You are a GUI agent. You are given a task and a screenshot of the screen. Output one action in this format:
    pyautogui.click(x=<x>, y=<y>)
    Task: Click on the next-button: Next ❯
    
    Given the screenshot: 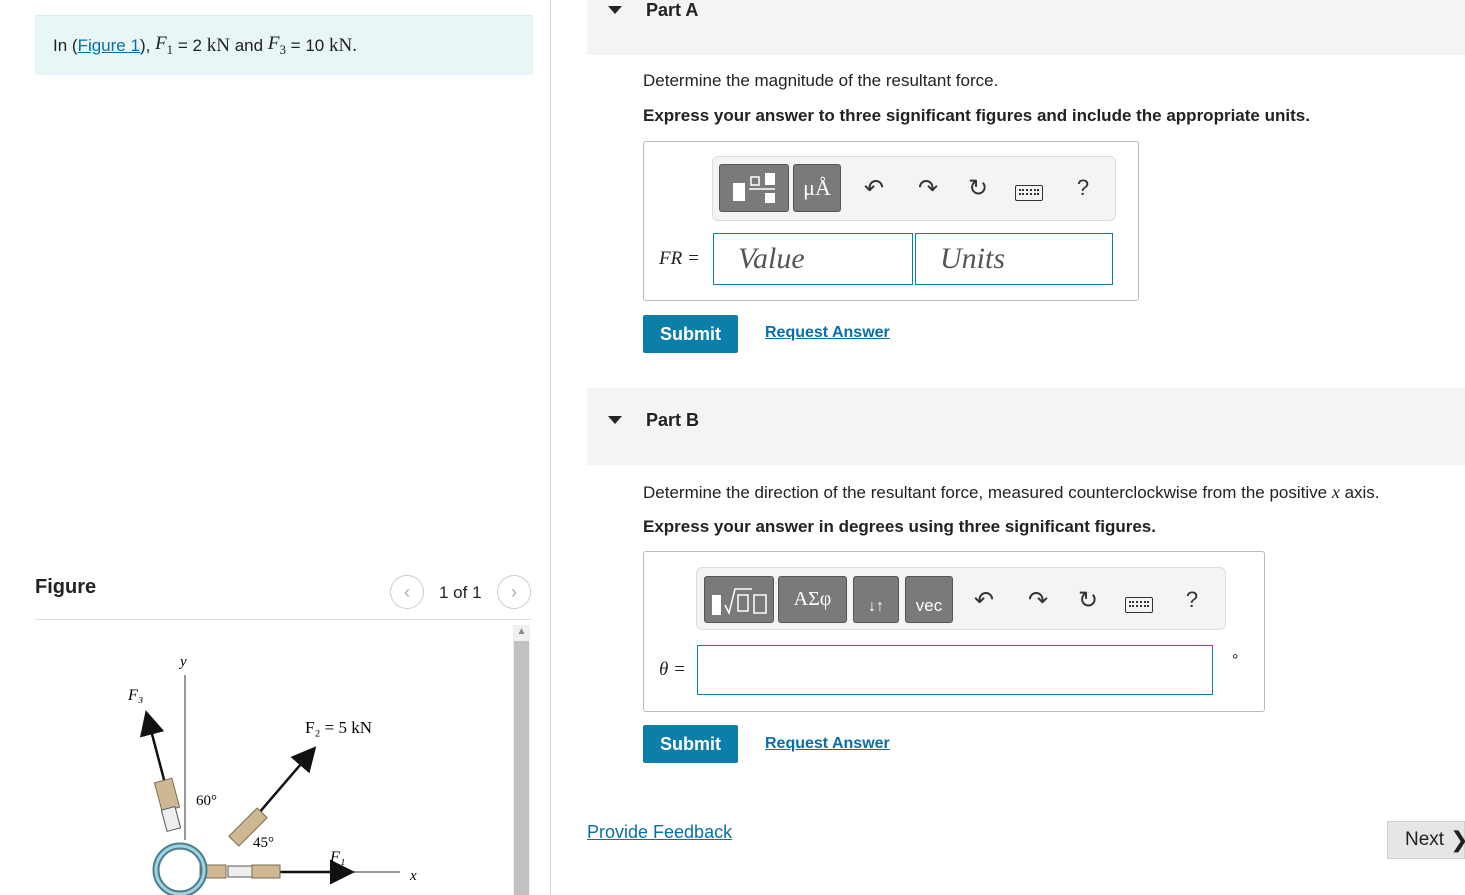 What is the action you would take?
    pyautogui.click(x=1426, y=840)
    